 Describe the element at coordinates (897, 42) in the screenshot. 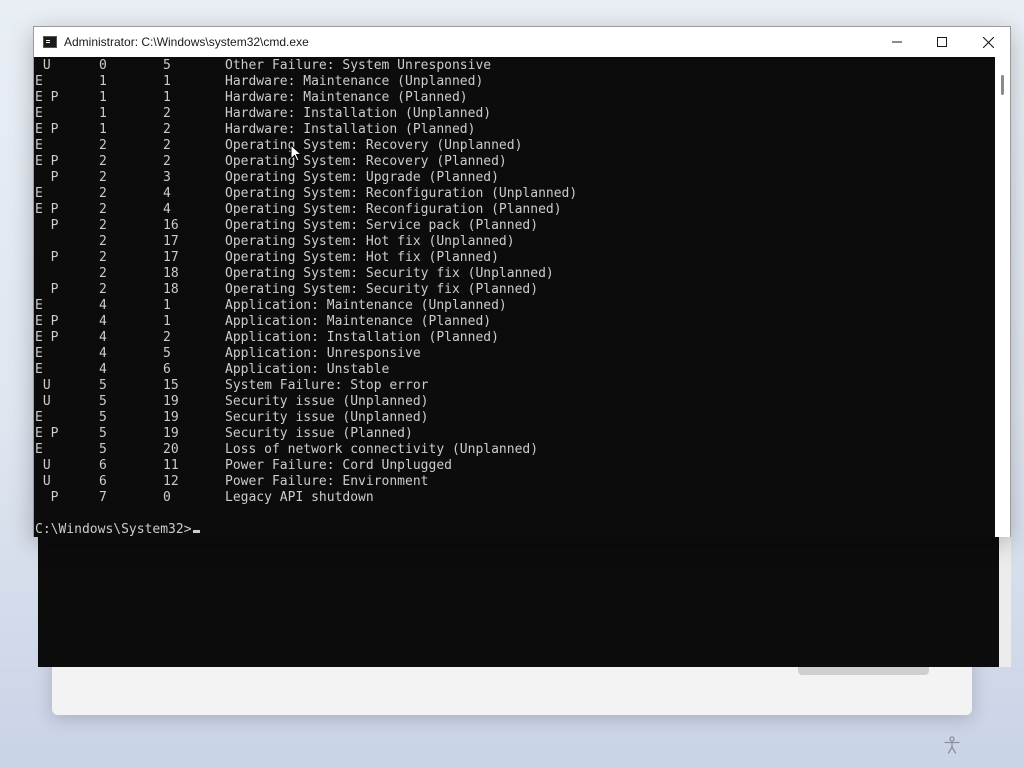

I see `minimize-button` at that location.